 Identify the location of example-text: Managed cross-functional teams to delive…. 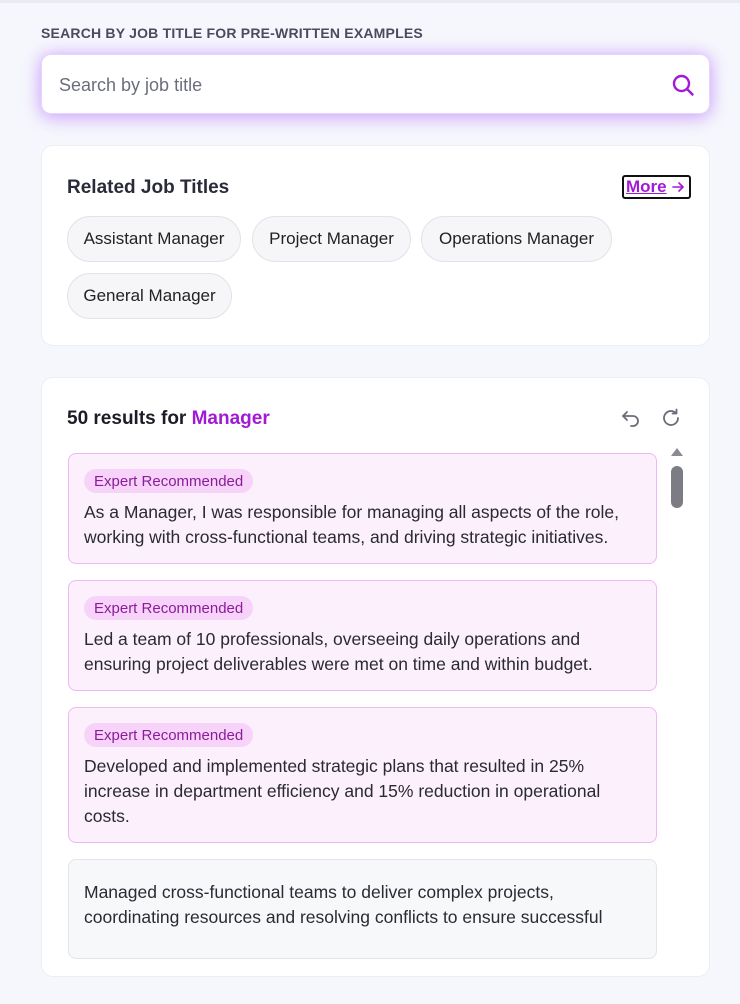
(343, 904).